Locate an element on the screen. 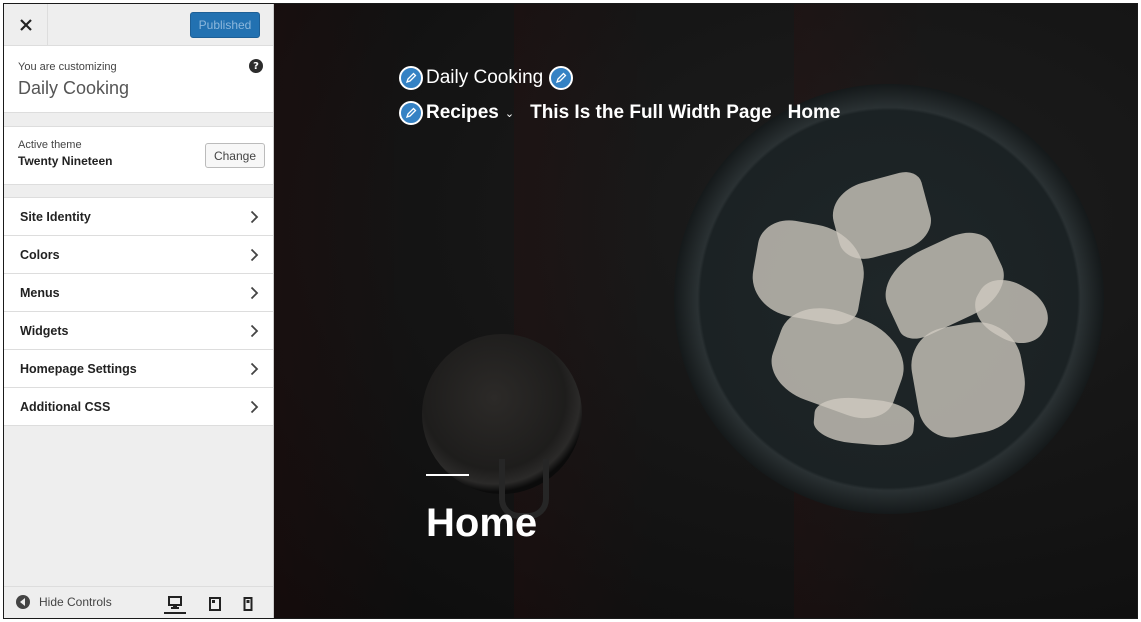  help-icon: ? is located at coordinates (256, 66).